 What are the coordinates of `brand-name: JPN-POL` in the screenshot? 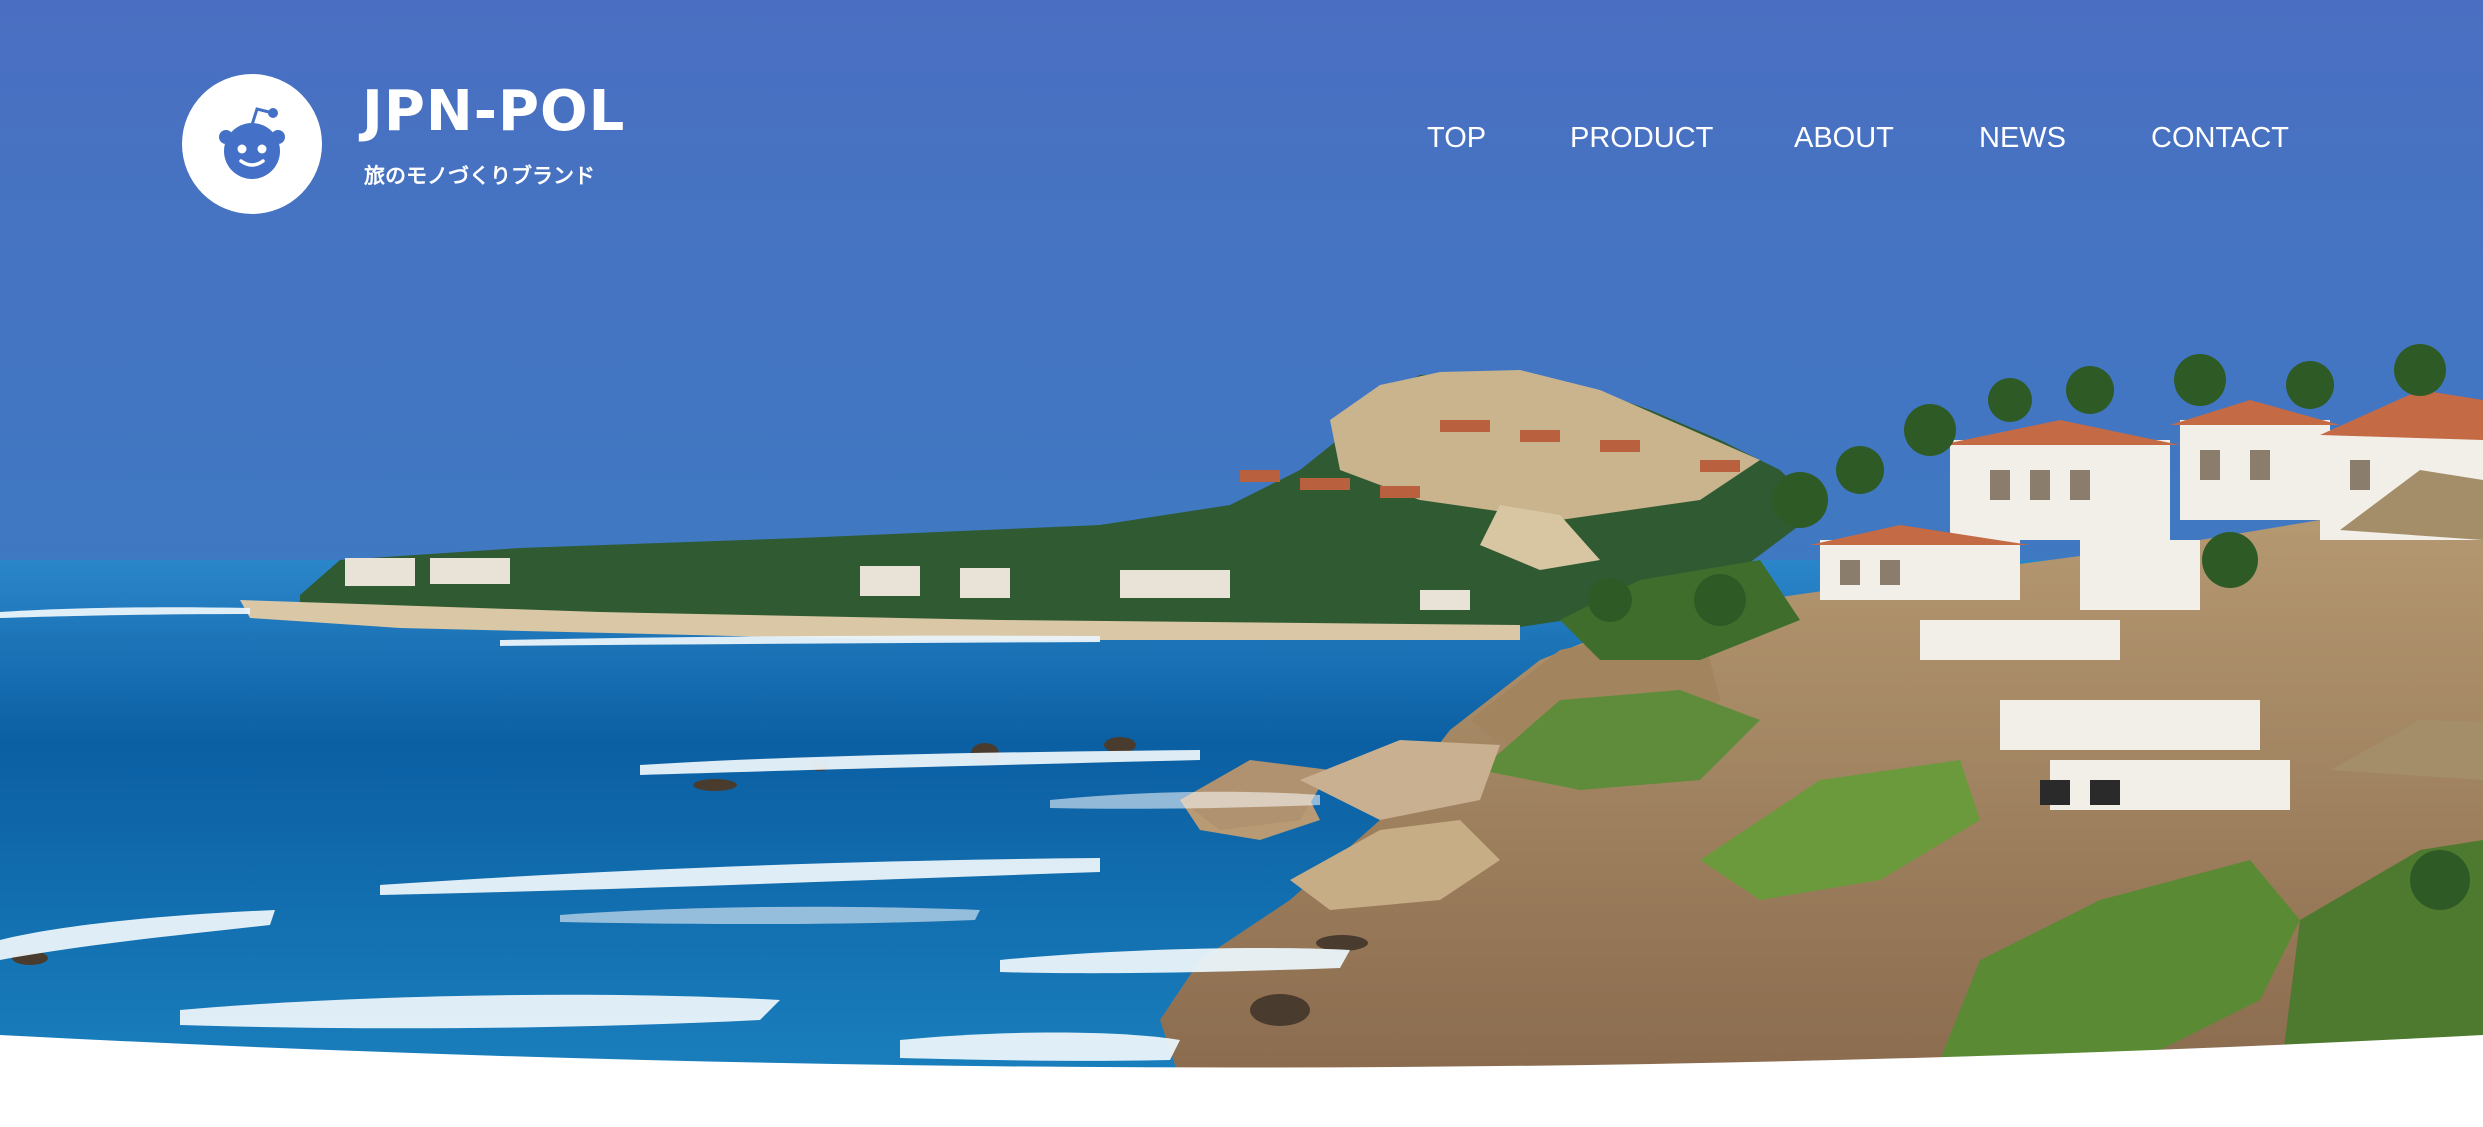 It's located at (493, 112).